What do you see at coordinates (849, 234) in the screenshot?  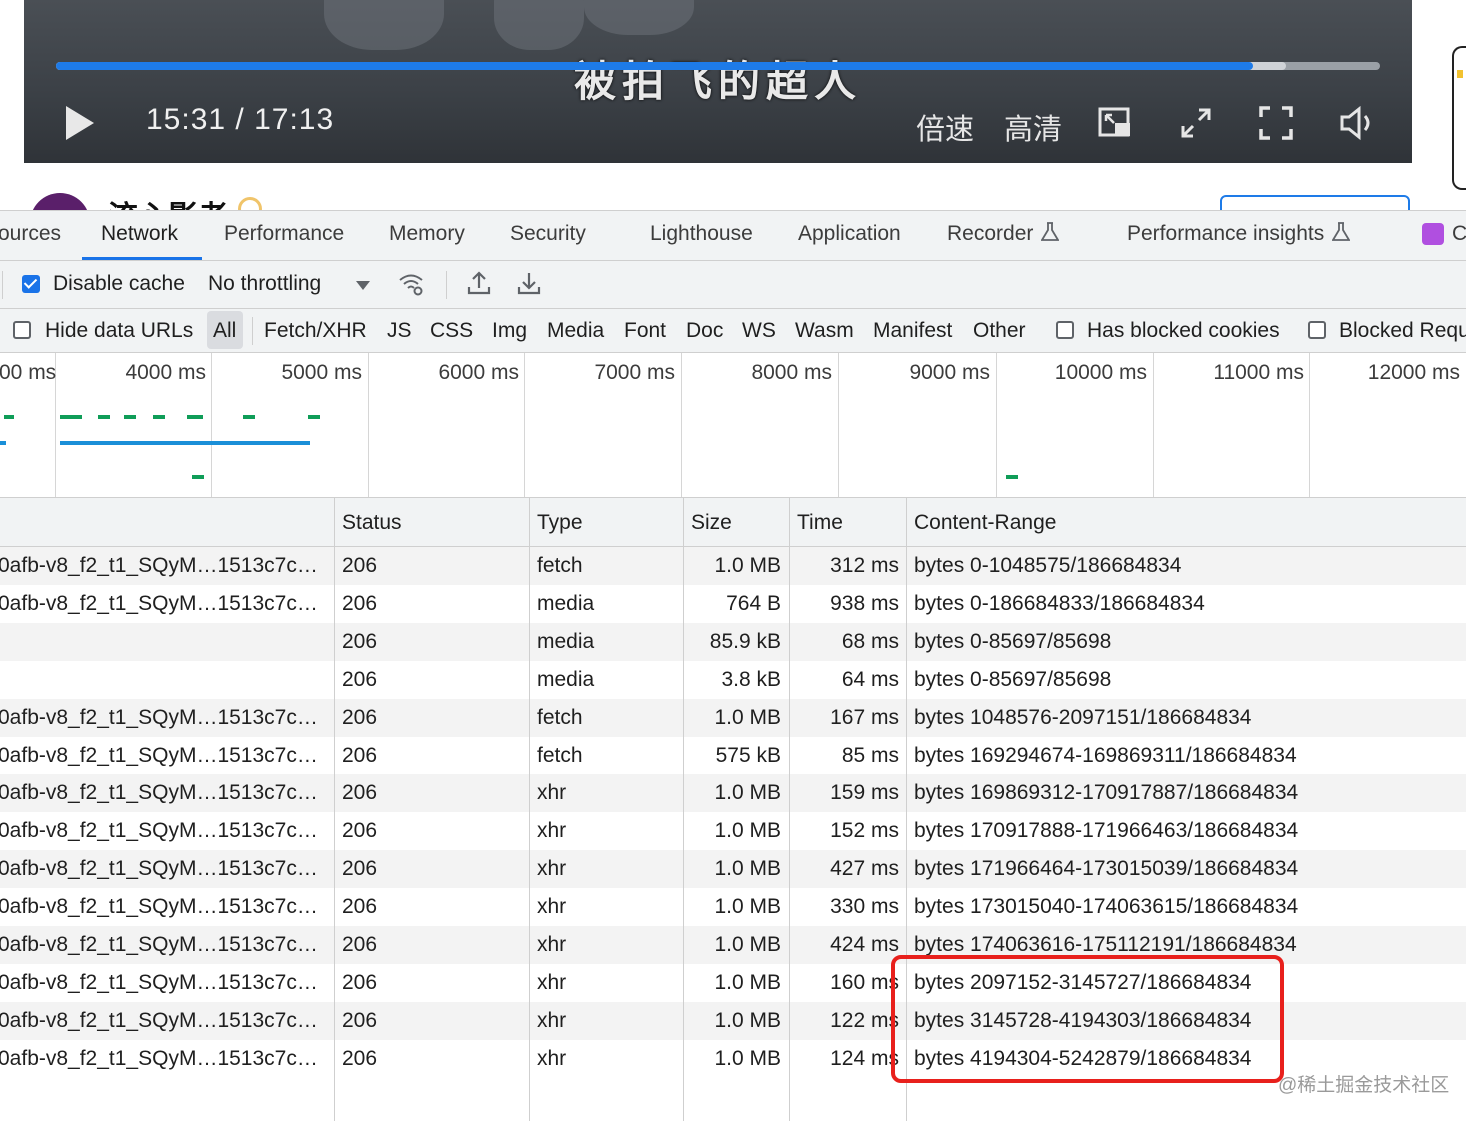 I see `tab-application: Application` at bounding box center [849, 234].